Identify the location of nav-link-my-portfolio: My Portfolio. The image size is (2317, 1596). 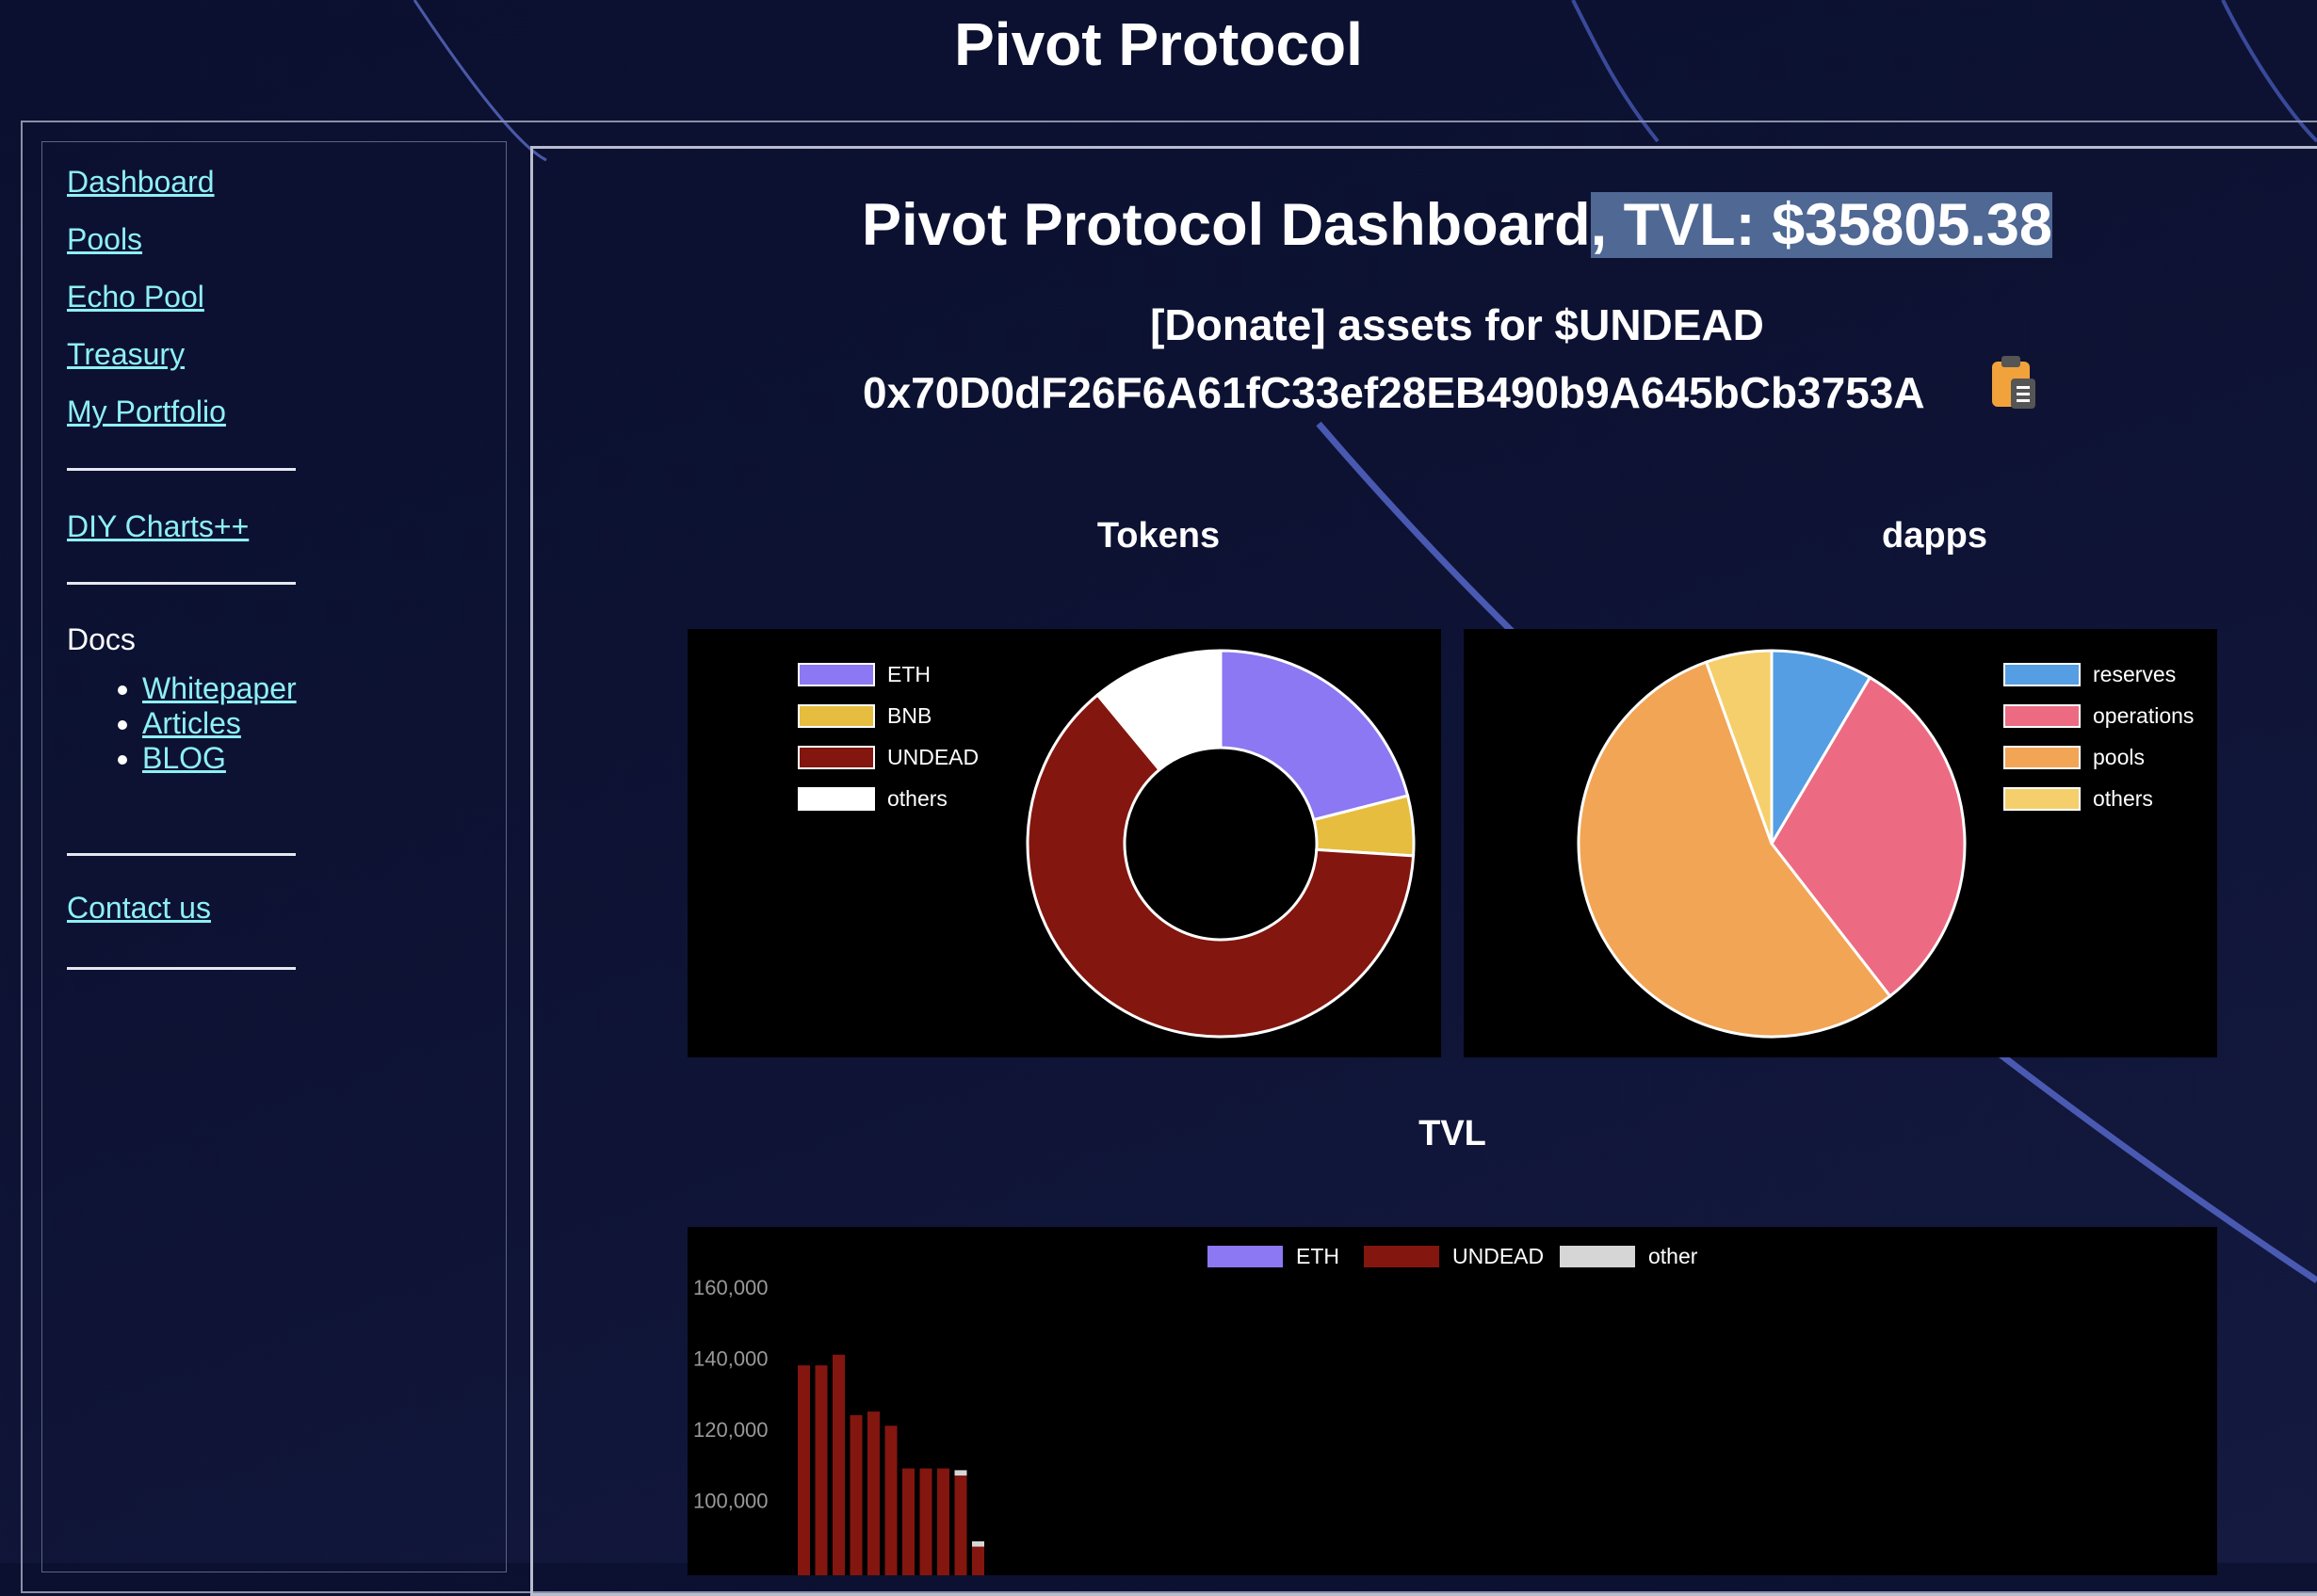
(146, 412).